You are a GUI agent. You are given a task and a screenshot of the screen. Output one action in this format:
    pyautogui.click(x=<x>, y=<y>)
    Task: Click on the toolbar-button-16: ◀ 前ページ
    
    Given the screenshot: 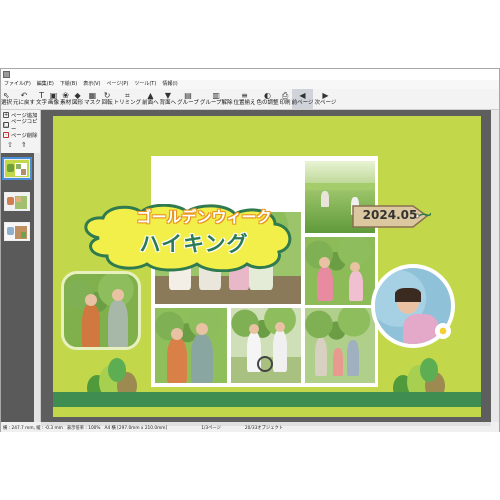 What is the action you would take?
    pyautogui.click(x=302, y=99)
    